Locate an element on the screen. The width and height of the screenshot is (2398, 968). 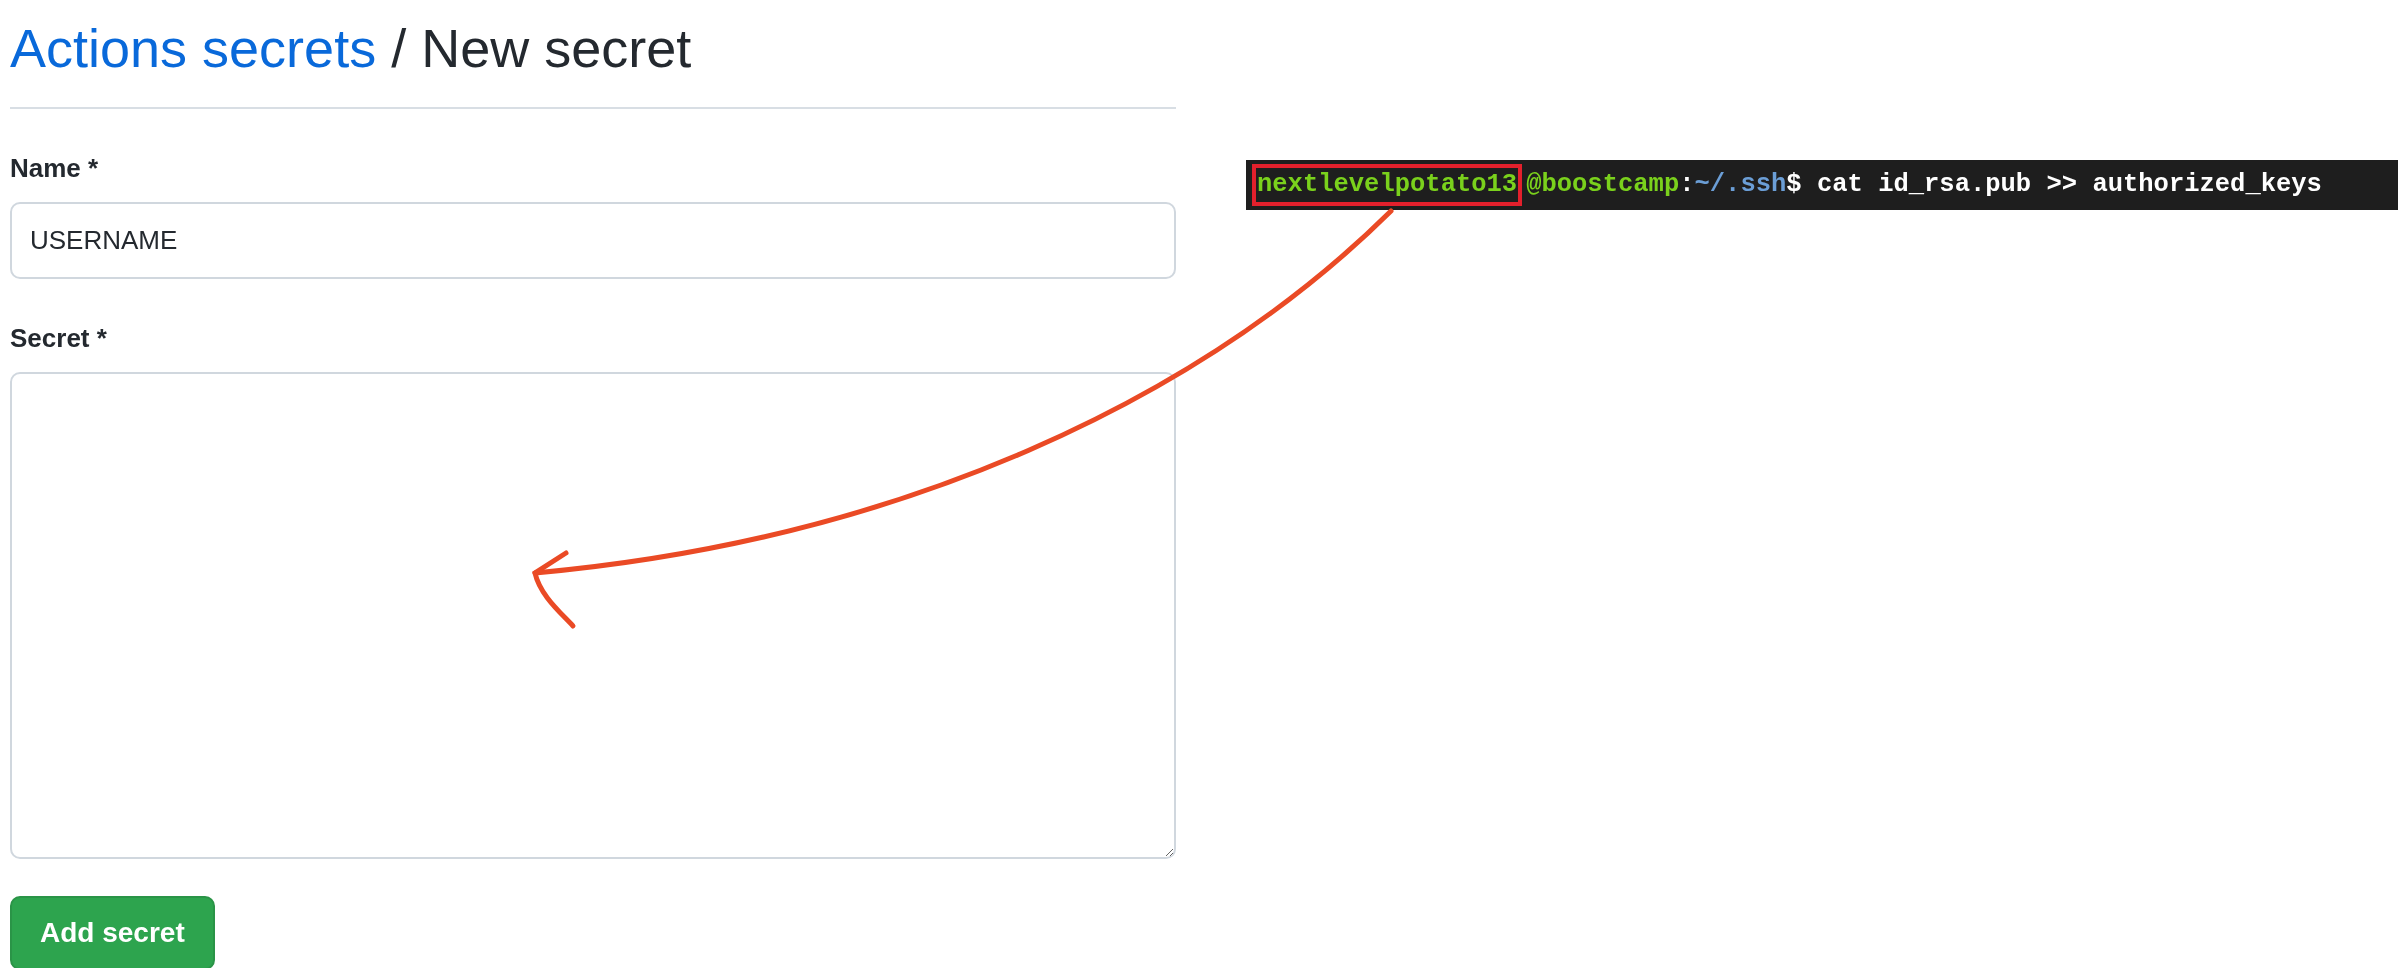
field-label: Name * is located at coordinates (55, 168).